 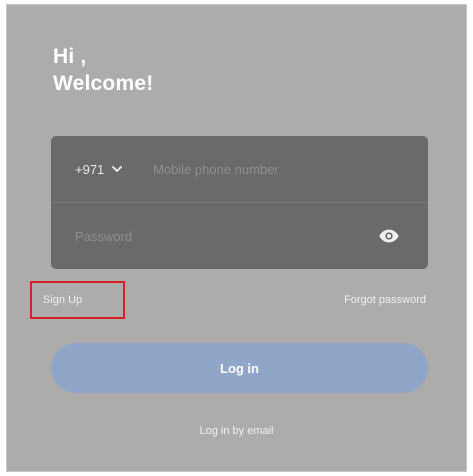 I want to click on sign-up-link: Sign Up, so click(x=62, y=303).